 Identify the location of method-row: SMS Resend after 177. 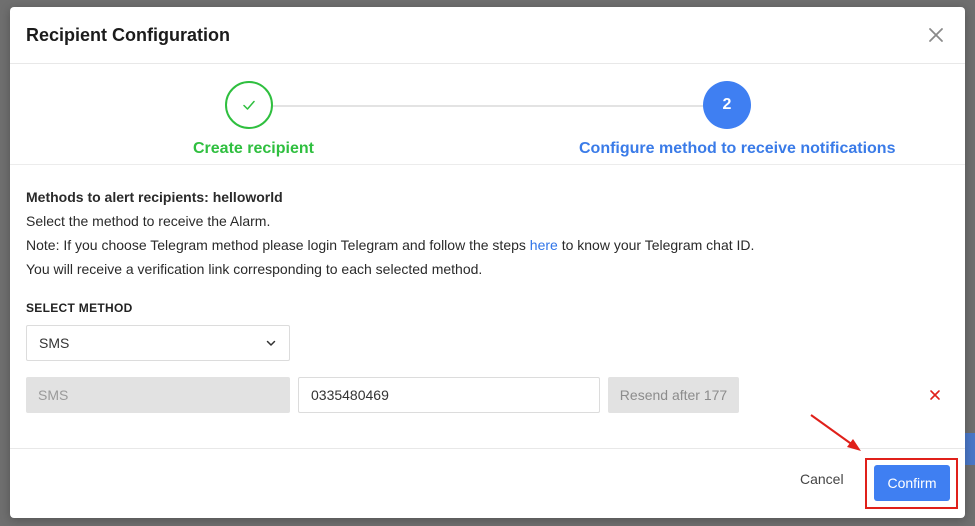
(487, 395).